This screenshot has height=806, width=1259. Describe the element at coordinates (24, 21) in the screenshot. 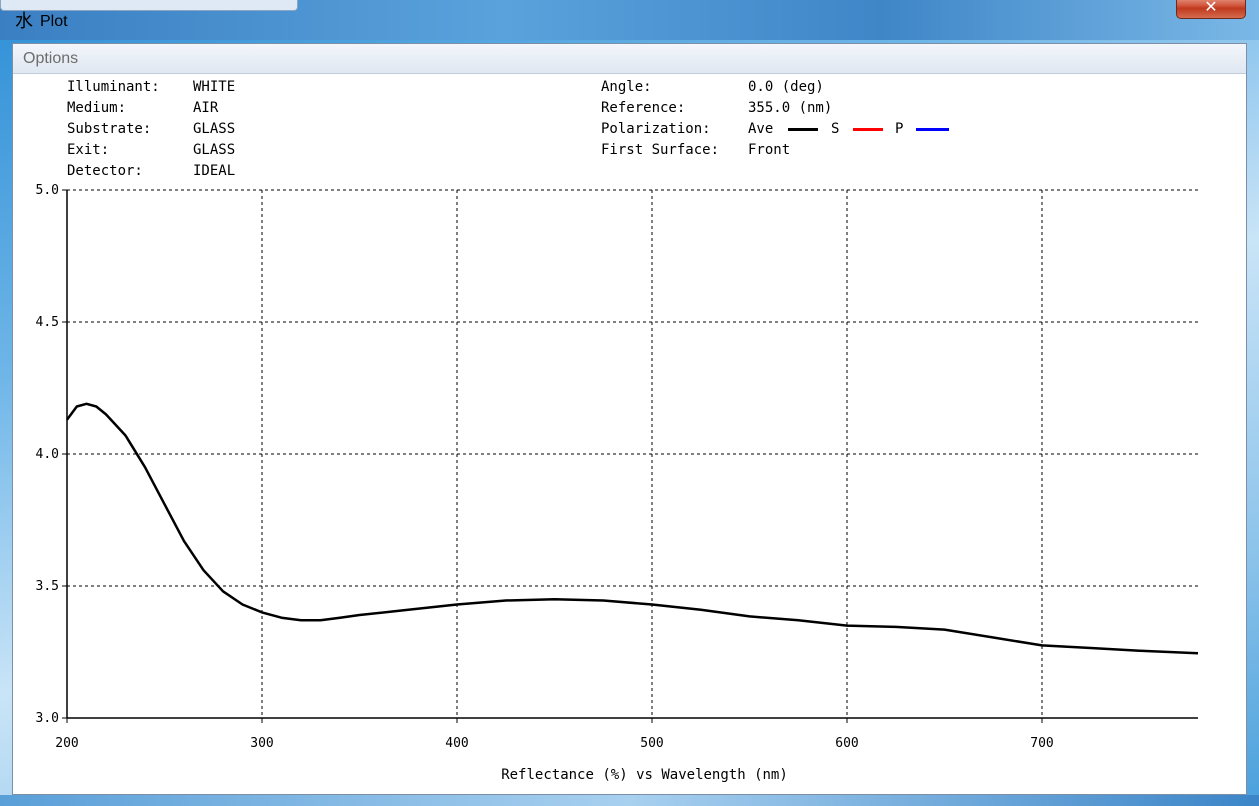

I see `app-icon: 水` at that location.